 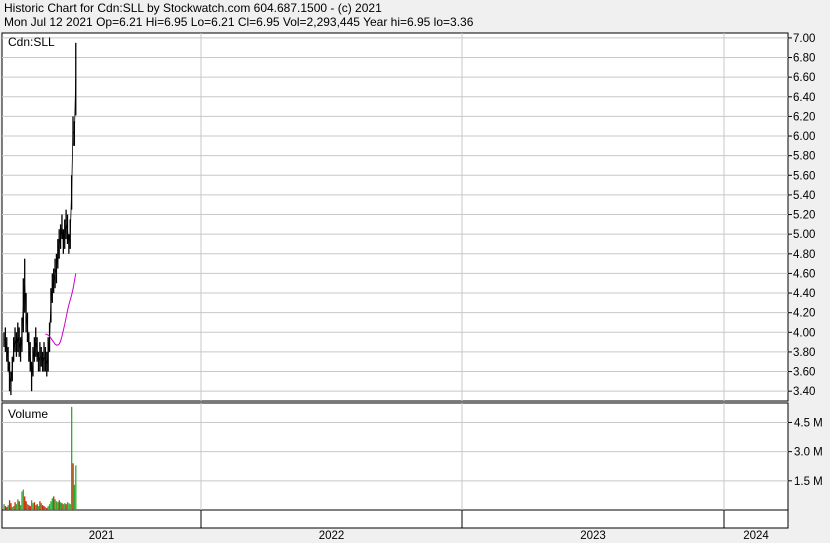 I want to click on y-tick-label: 3.60, so click(x=804, y=373).